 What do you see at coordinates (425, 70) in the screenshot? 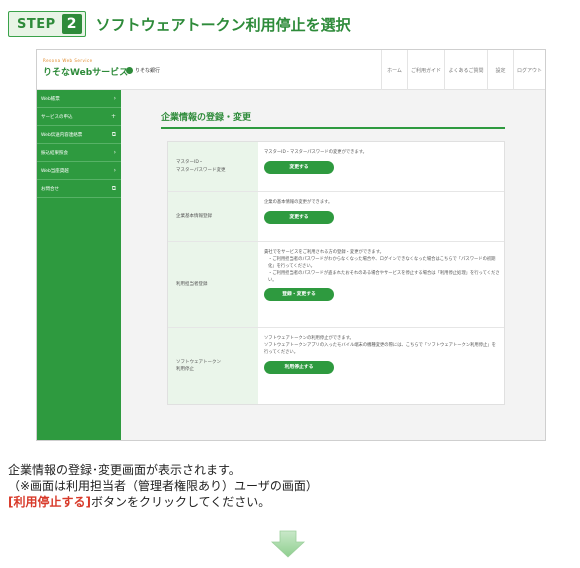
I see `topnav-guide: ご利用ガイド` at bounding box center [425, 70].